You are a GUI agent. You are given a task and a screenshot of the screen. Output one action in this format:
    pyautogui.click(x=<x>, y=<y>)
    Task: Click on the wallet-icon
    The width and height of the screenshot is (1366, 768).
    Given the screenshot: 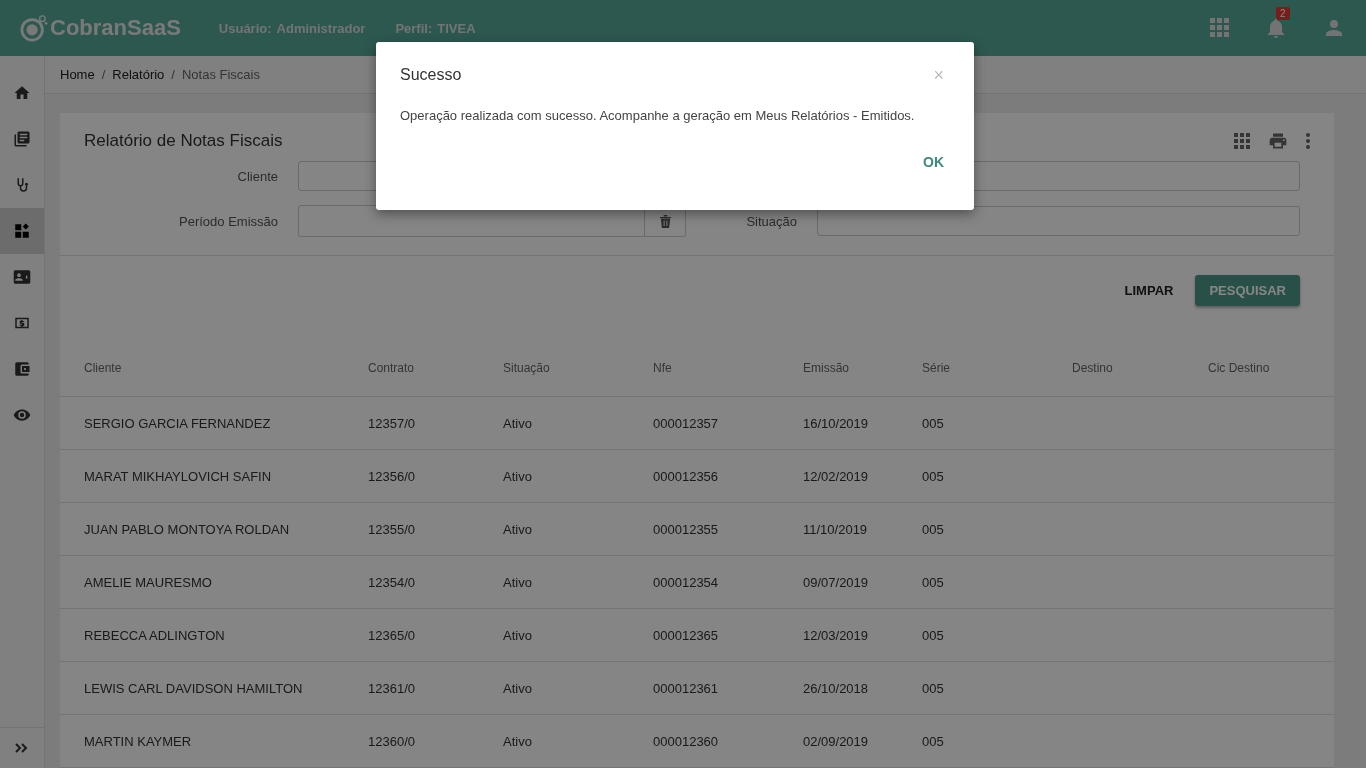 What is the action you would take?
    pyautogui.click(x=22, y=369)
    